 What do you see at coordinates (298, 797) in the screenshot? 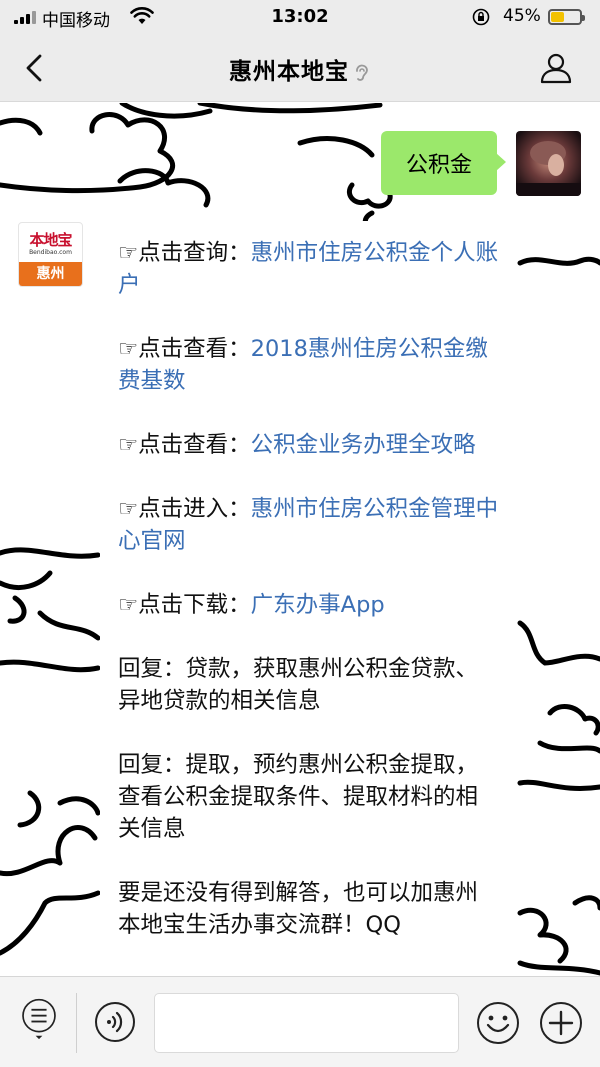
I see `reply-withdraw-text: 回复：提取，预约惠州公积金提取，查看公积金提取条件、提取材料的相关信息` at bounding box center [298, 797].